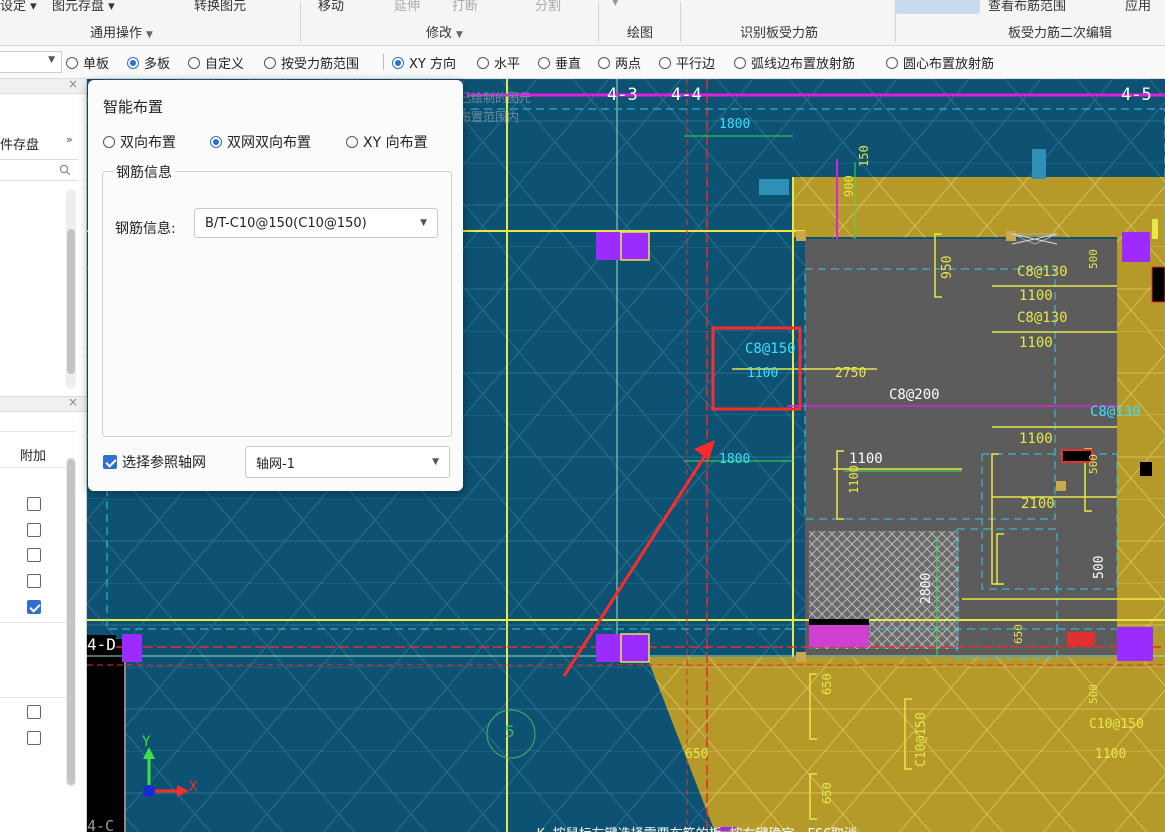  Describe the element at coordinates (139, 142) in the screenshot. I see `radio-two-way-layout: 双向布置` at that location.